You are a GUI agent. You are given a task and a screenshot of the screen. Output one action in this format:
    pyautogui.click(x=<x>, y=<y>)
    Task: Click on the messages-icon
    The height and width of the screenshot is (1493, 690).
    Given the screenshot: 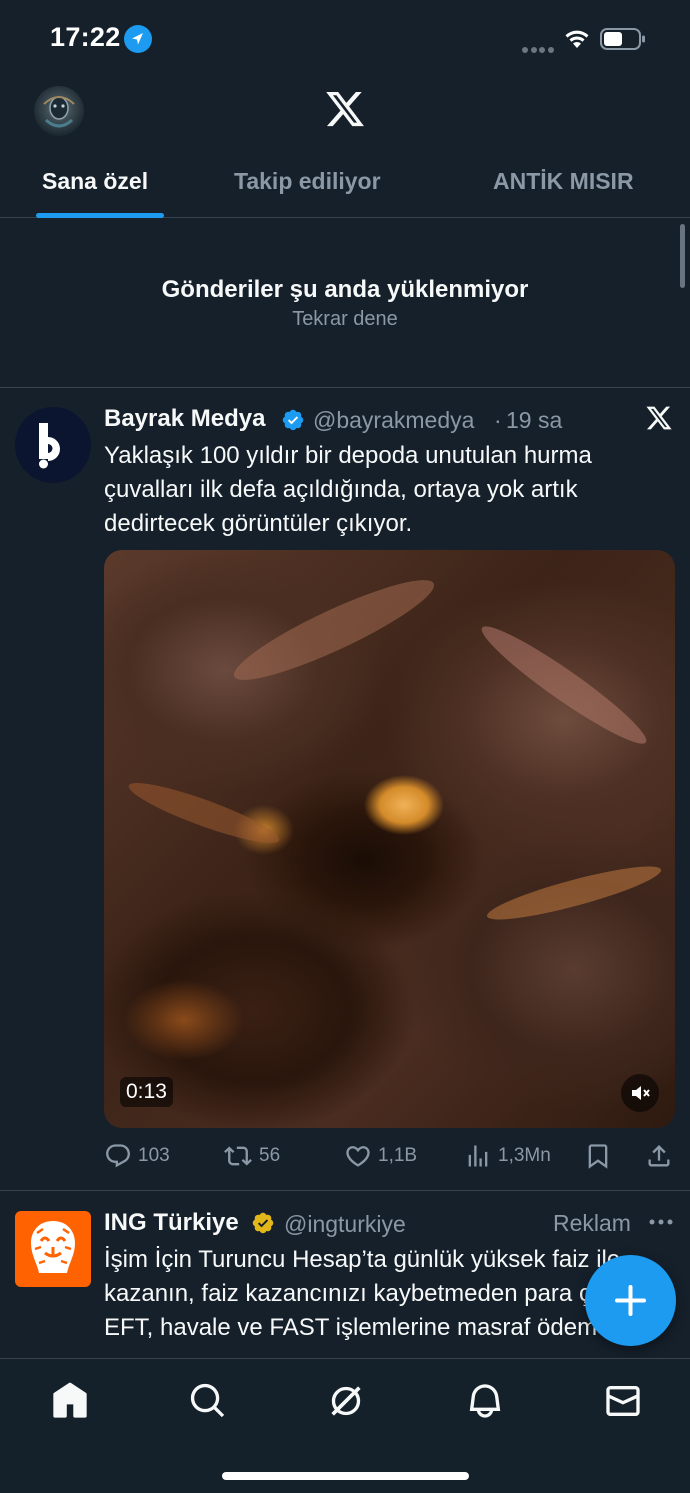 What is the action you would take?
    pyautogui.click(x=623, y=1401)
    